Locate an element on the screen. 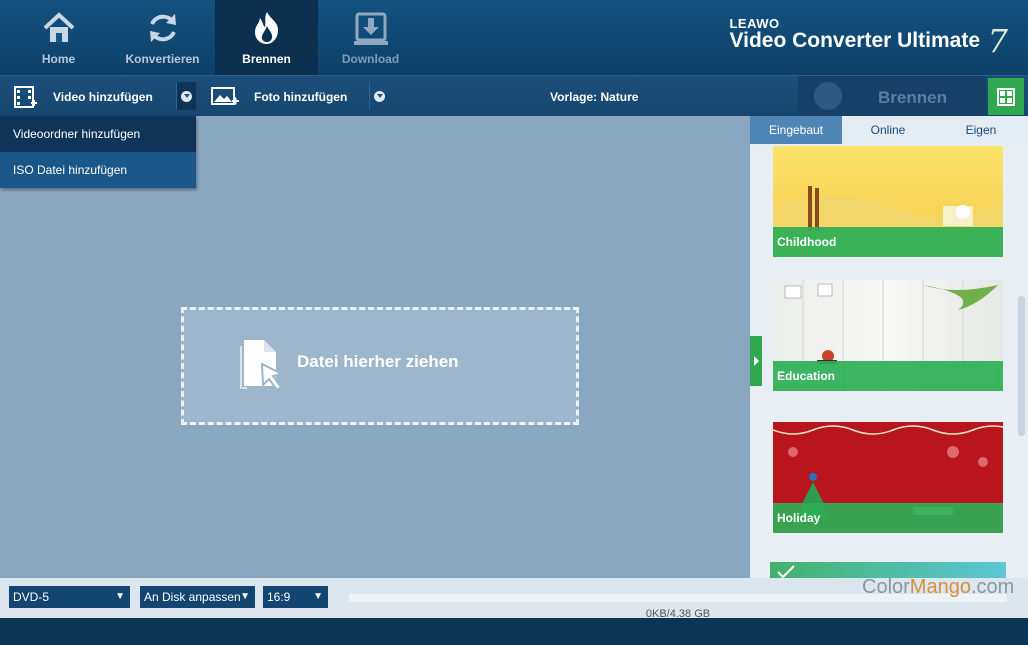  nav-home-button: Home is located at coordinates (58, 37).